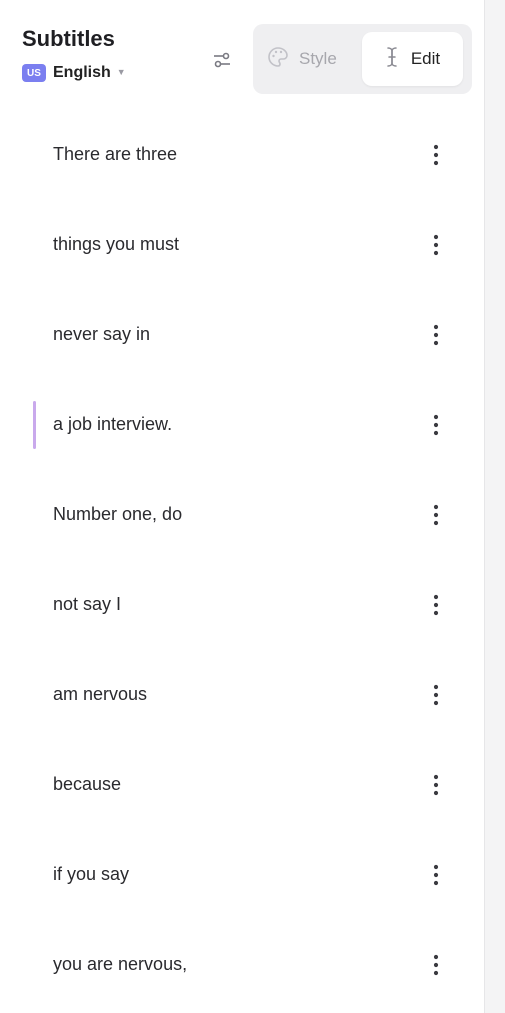  I want to click on subtitle-text: Number one, do, so click(117, 514).